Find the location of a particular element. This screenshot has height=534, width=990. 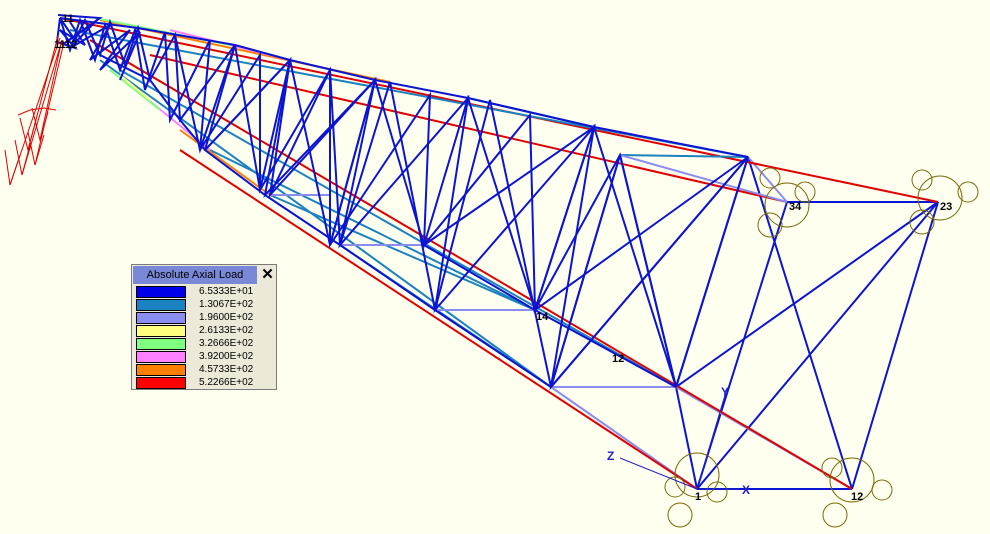

axis-y-label: Y is located at coordinates (725, 392).